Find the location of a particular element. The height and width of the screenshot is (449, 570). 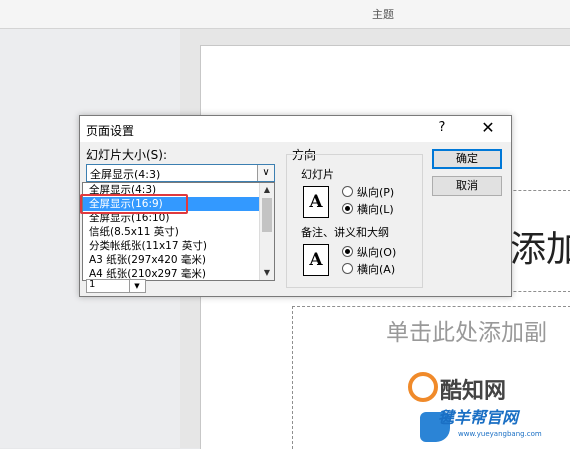

notes-orientation-icon: A is located at coordinates (316, 260).